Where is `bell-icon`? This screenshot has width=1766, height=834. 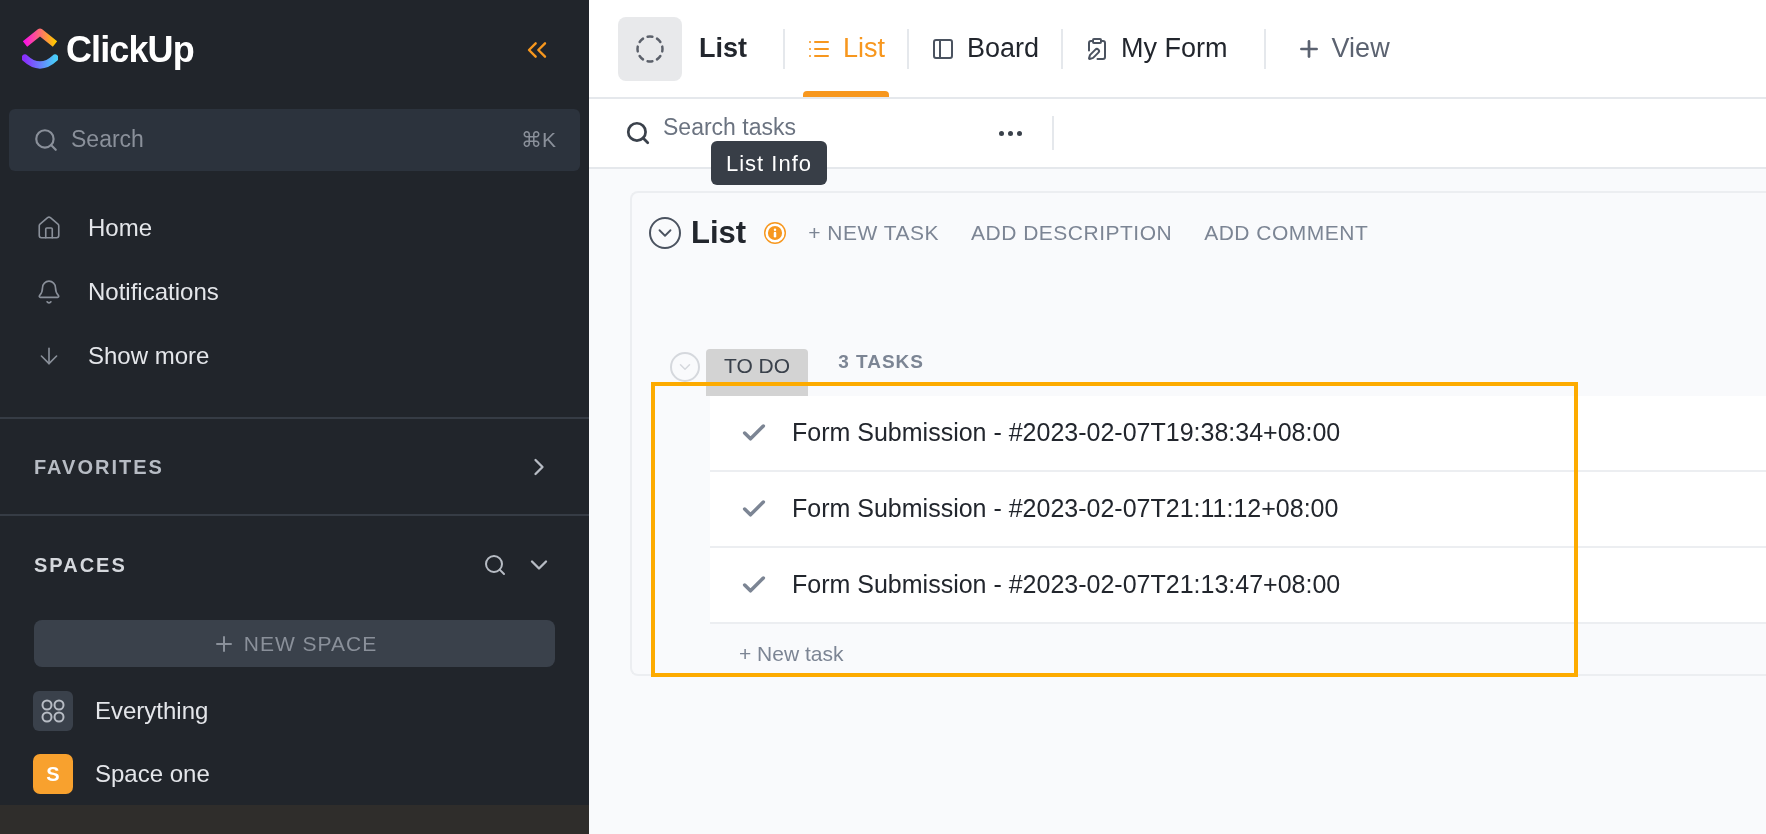
bell-icon is located at coordinates (49, 291).